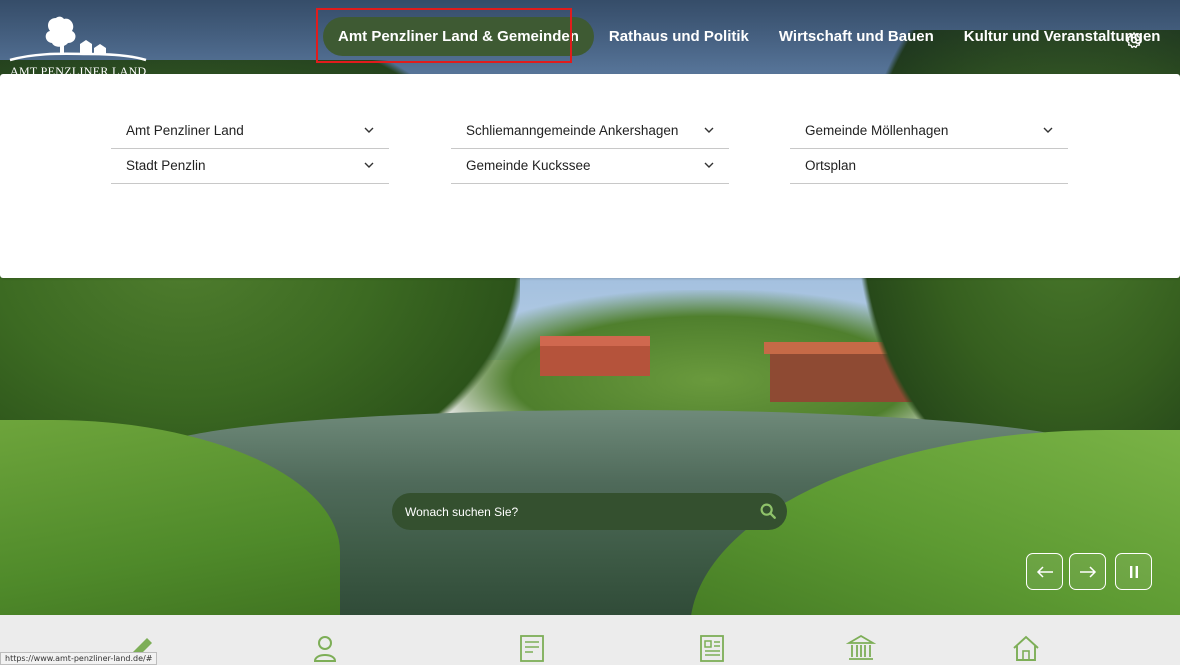 This screenshot has width=1180, height=665. What do you see at coordinates (250, 166) in the screenshot?
I see `menu-item-stadt-penzlin: Stadt Penzlin` at bounding box center [250, 166].